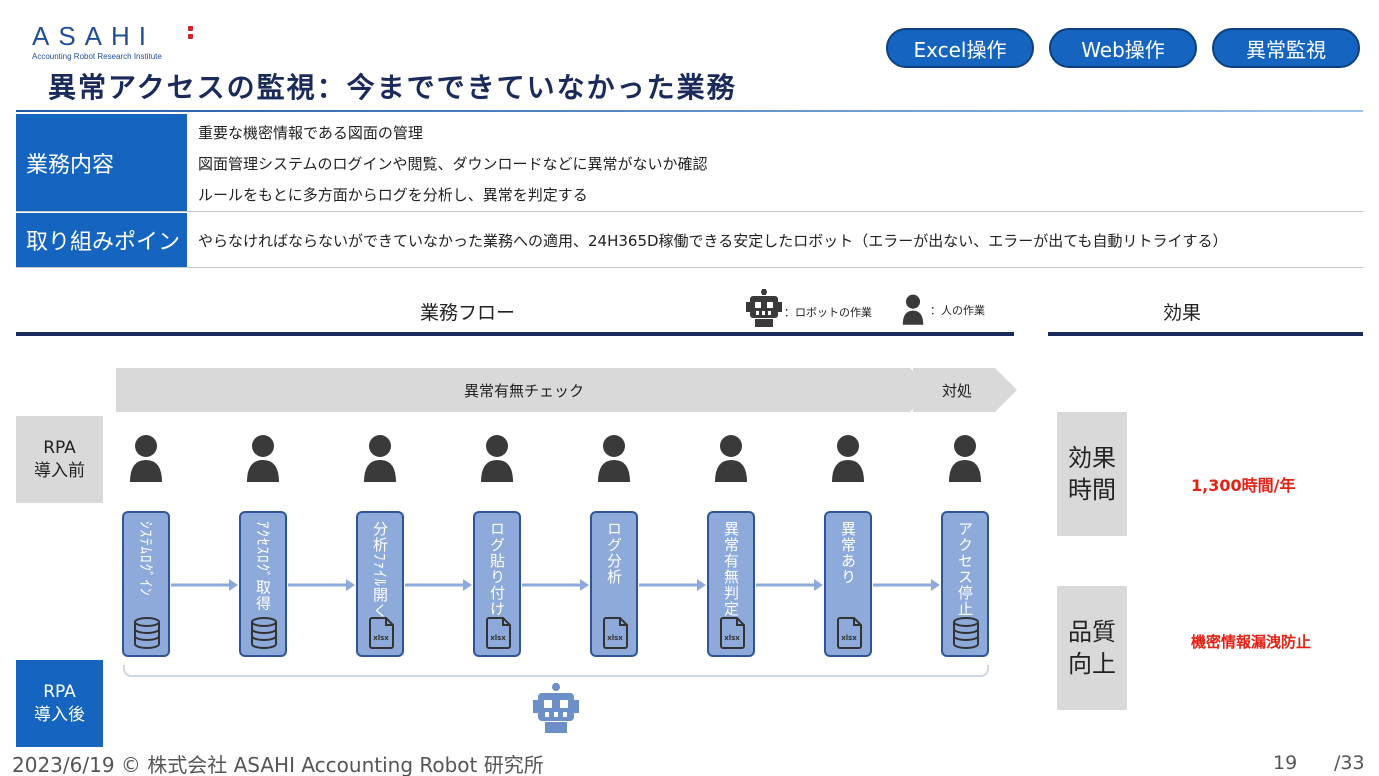 The image size is (1379, 776). I want to click on logo-subtitle: Accounting Robot Research Institute, so click(97, 56).